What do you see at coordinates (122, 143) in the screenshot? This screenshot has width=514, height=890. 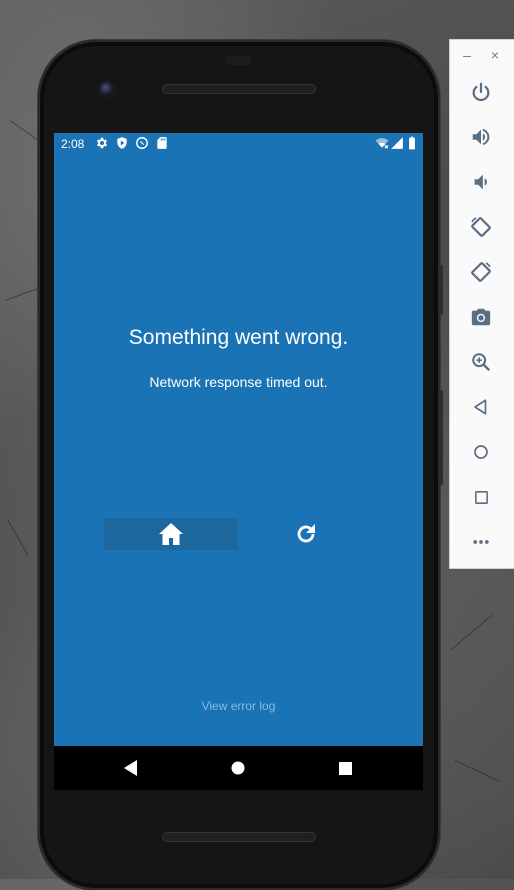 I see `shield-icon` at bounding box center [122, 143].